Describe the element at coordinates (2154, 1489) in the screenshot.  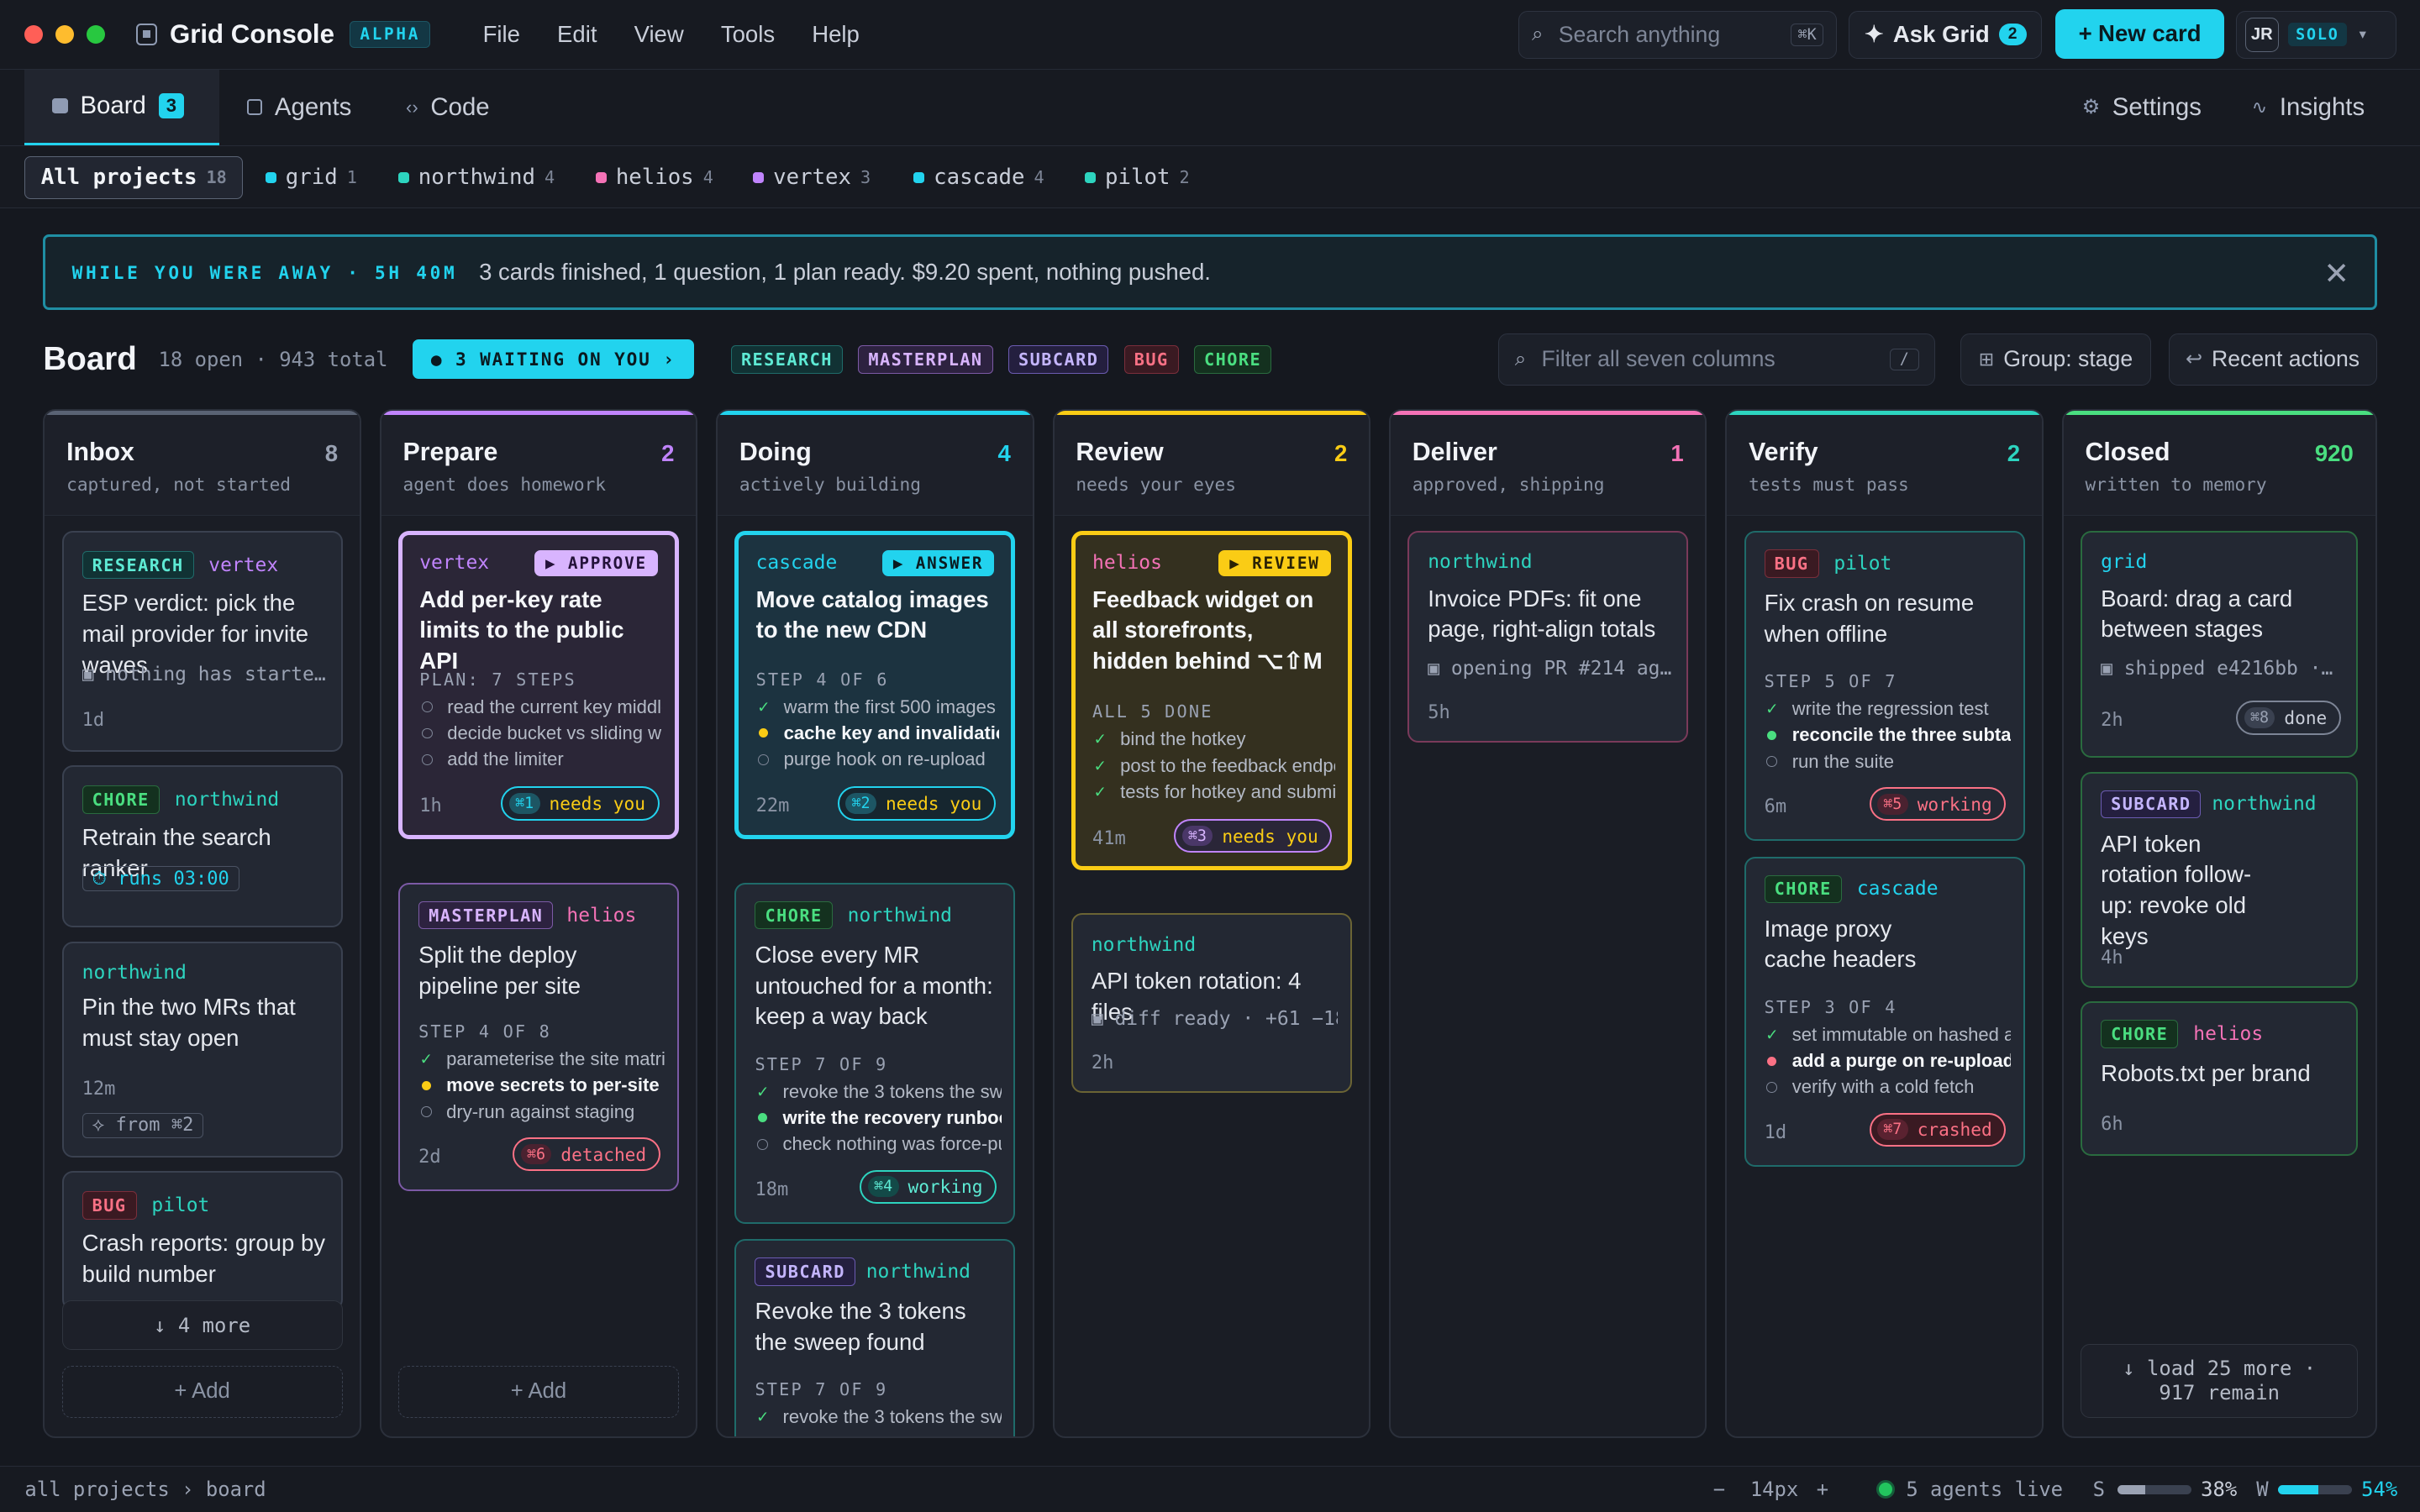
I see `s-meter` at that location.